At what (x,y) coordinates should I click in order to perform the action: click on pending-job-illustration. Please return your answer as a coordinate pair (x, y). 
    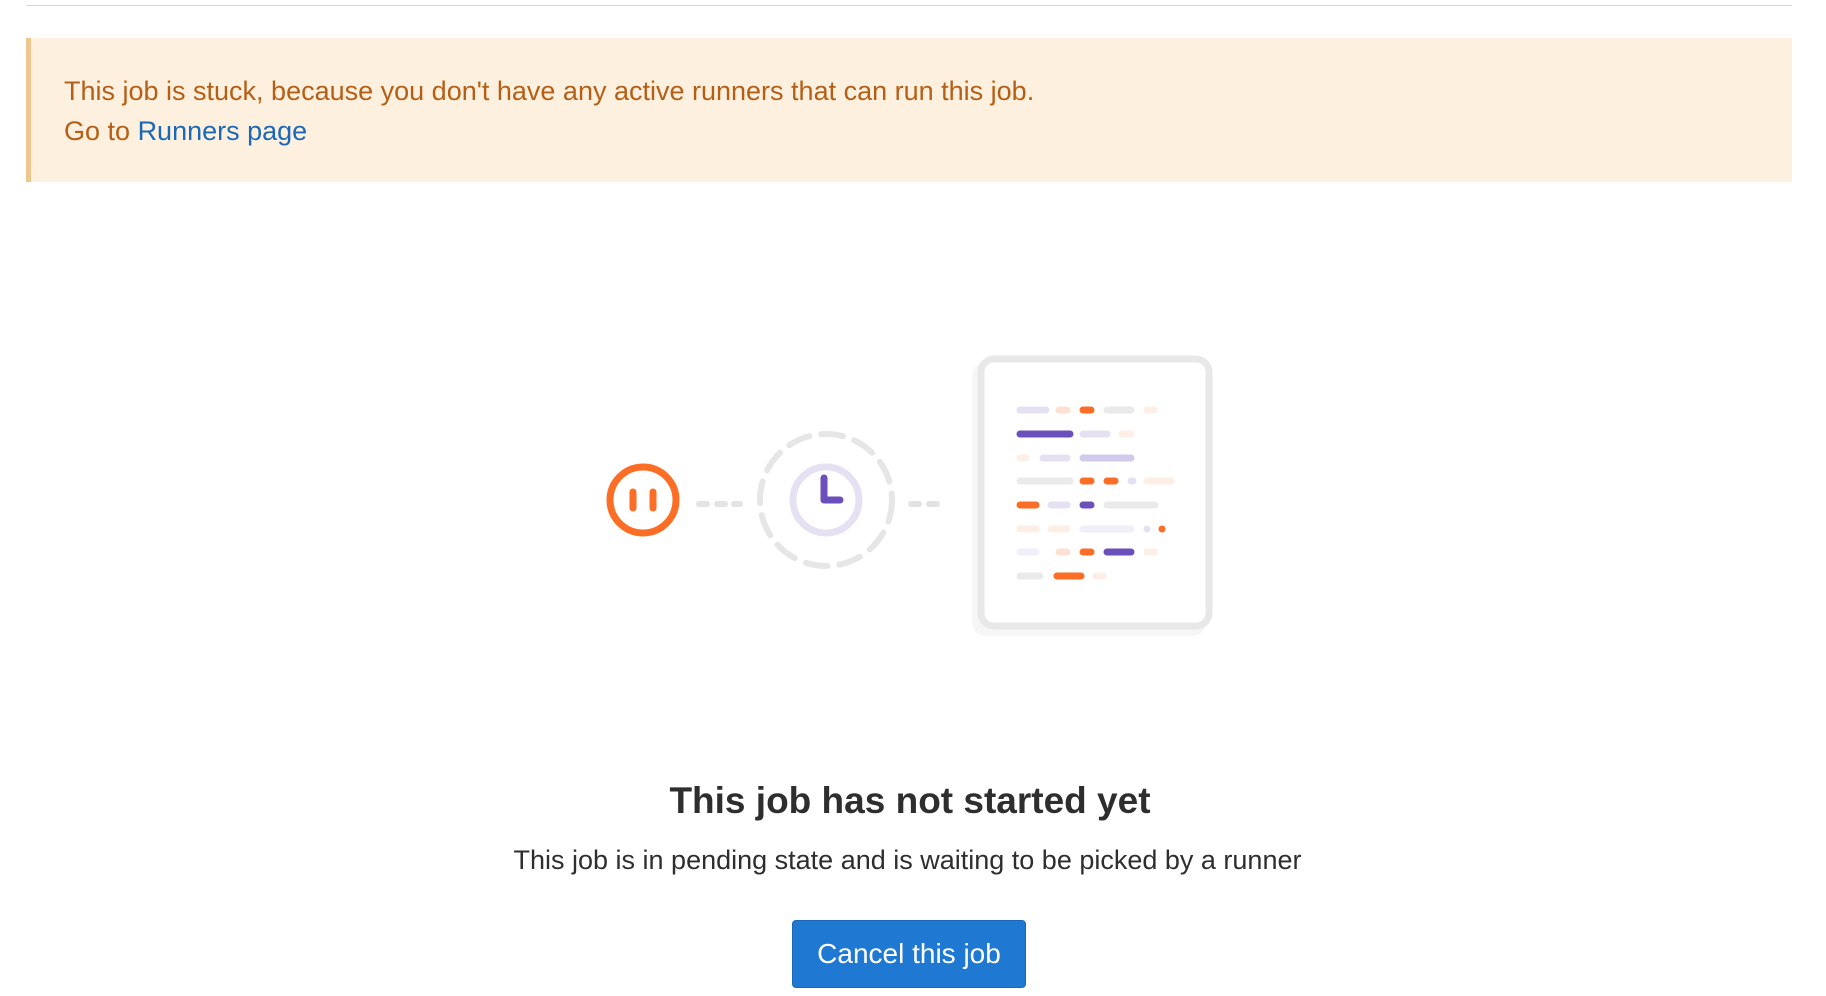
    Looking at the image, I should click on (909, 495).